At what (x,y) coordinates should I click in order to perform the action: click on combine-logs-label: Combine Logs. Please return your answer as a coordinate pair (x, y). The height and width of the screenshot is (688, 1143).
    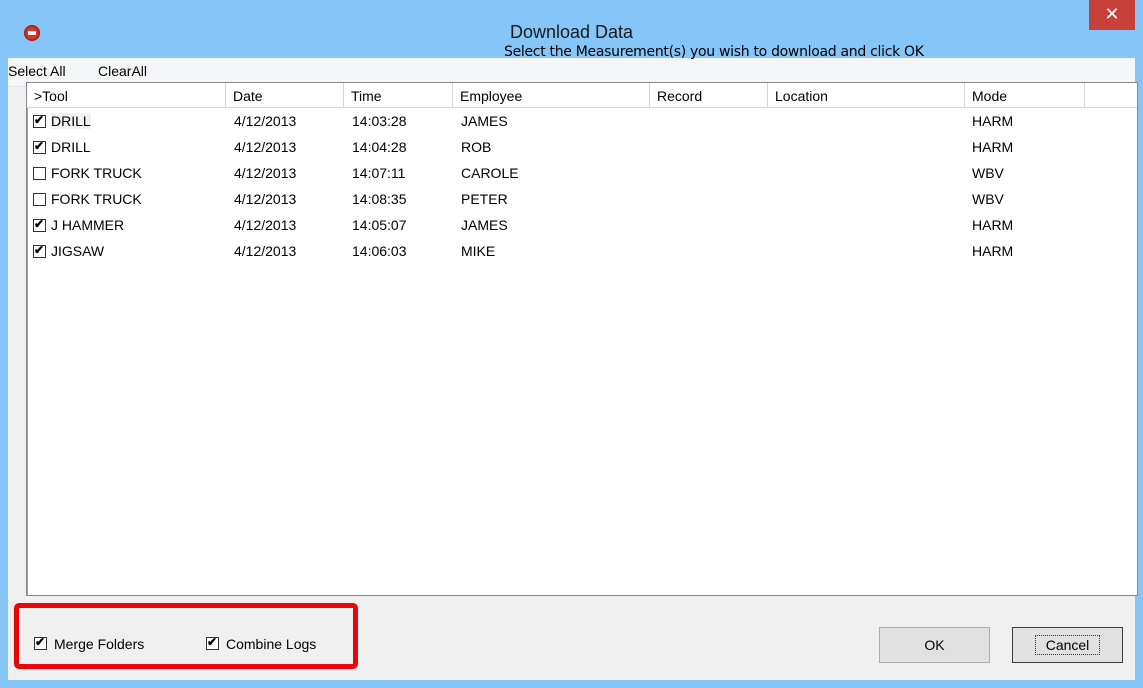
    Looking at the image, I should click on (271, 644).